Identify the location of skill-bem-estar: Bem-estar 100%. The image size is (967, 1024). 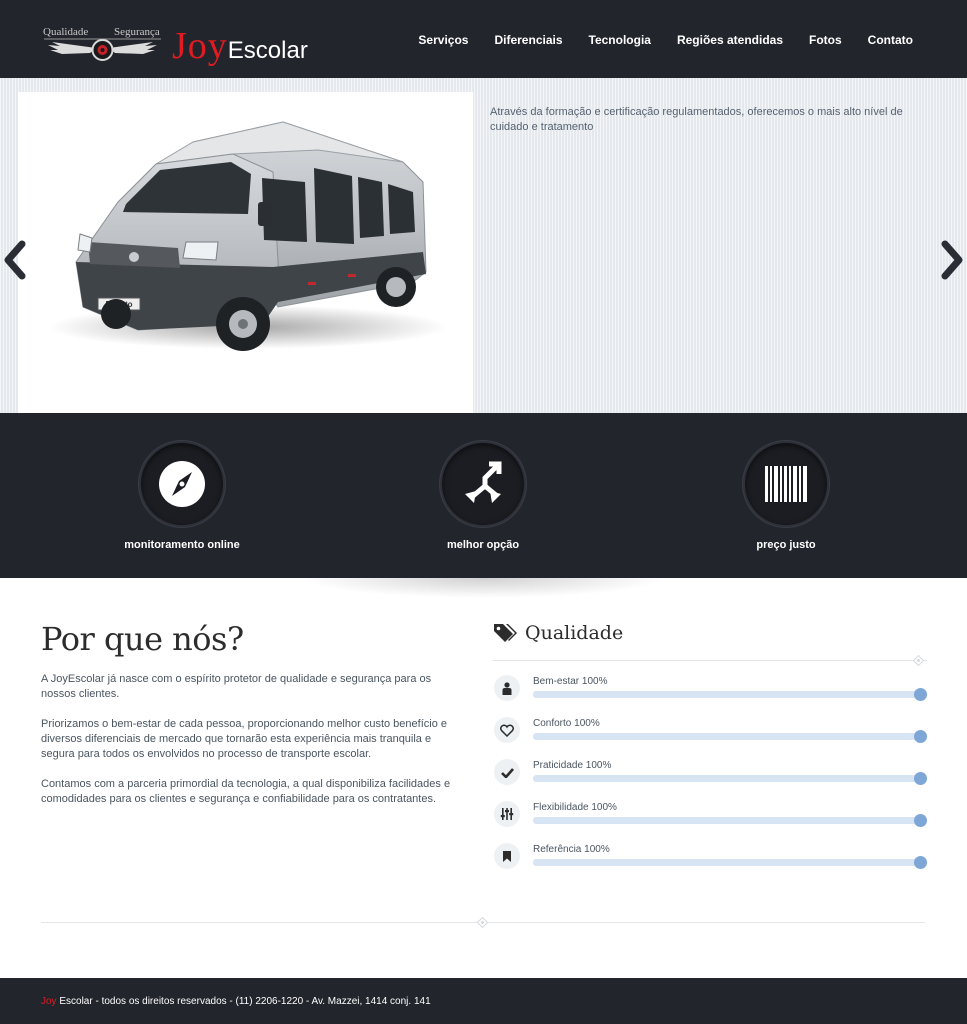
(710, 682).